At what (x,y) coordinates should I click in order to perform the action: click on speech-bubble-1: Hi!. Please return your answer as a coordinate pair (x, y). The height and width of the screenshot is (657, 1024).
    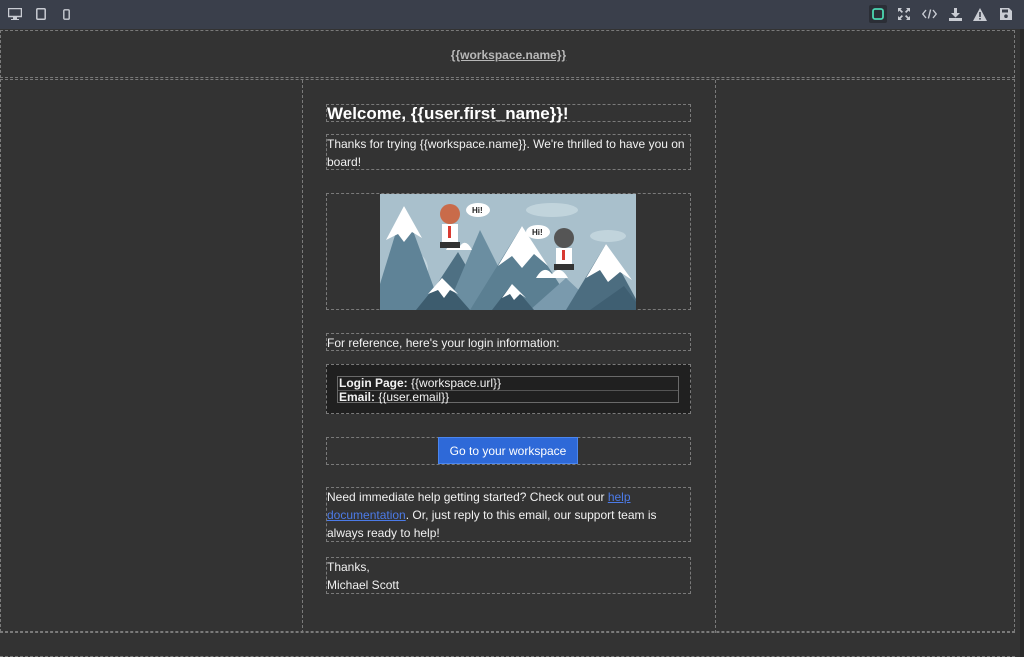
    Looking at the image, I should click on (477, 210).